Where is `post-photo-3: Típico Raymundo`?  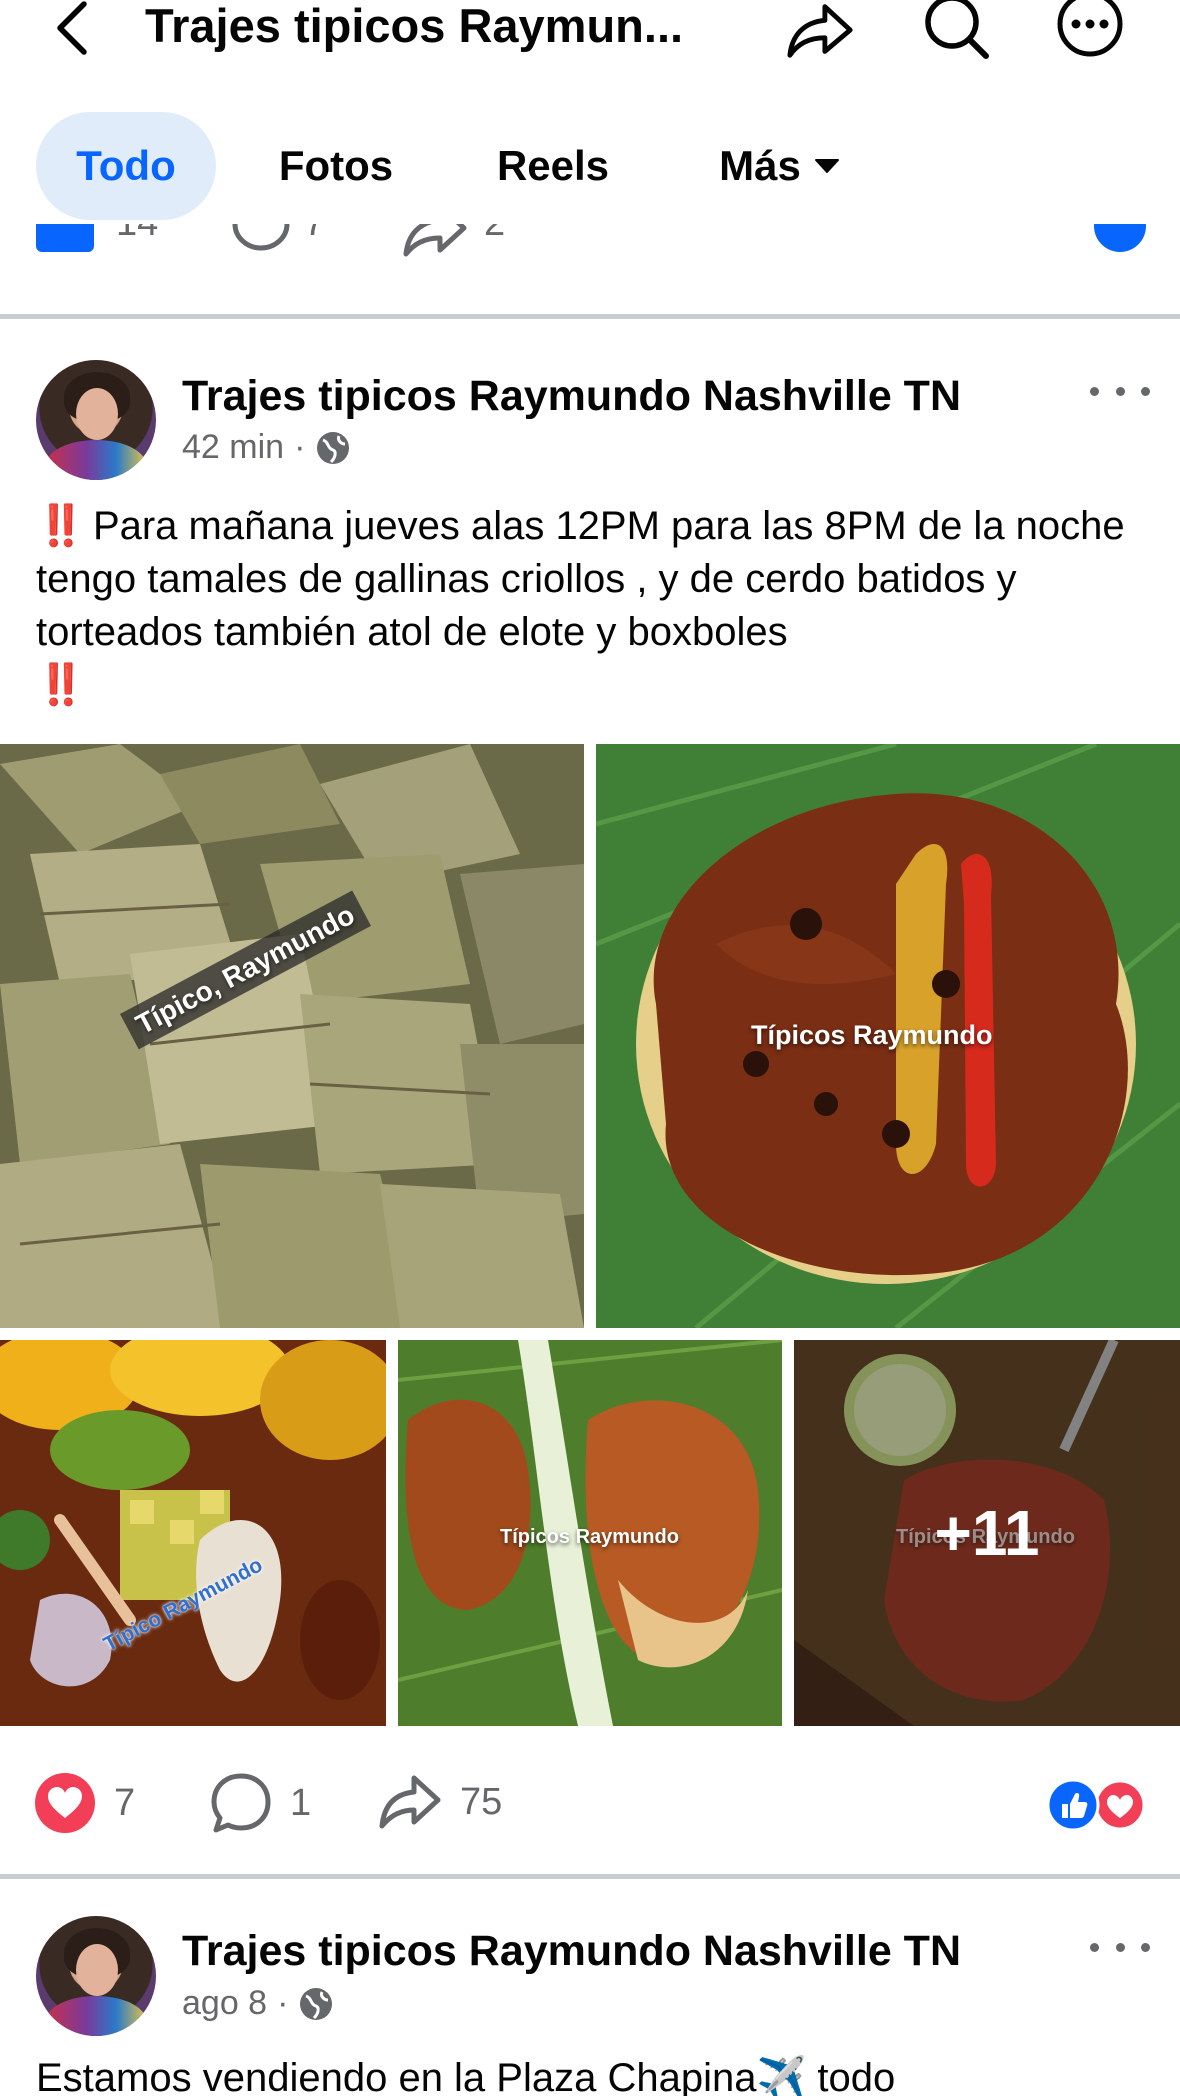 post-photo-3: Típico Raymundo is located at coordinates (193, 1533).